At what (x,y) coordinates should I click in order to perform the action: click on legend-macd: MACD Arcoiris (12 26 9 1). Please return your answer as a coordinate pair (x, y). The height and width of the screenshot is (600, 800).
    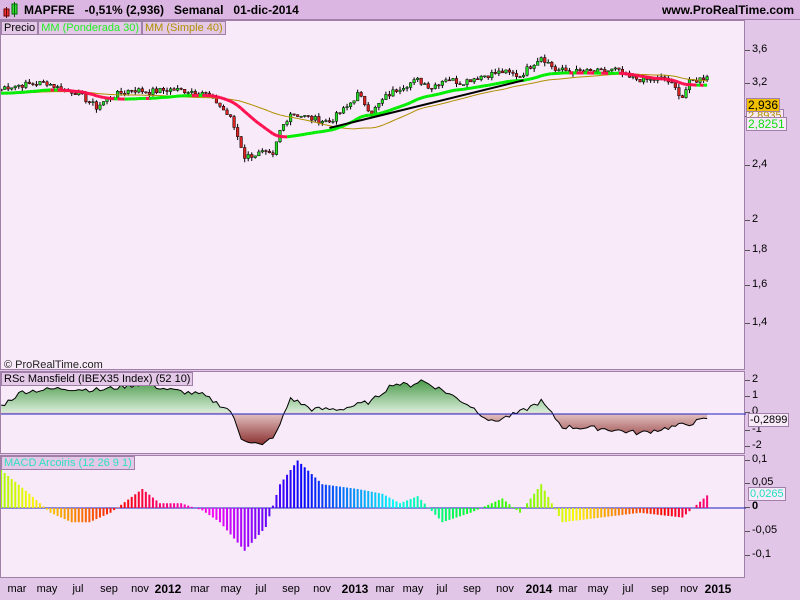
    Looking at the image, I should click on (68, 463).